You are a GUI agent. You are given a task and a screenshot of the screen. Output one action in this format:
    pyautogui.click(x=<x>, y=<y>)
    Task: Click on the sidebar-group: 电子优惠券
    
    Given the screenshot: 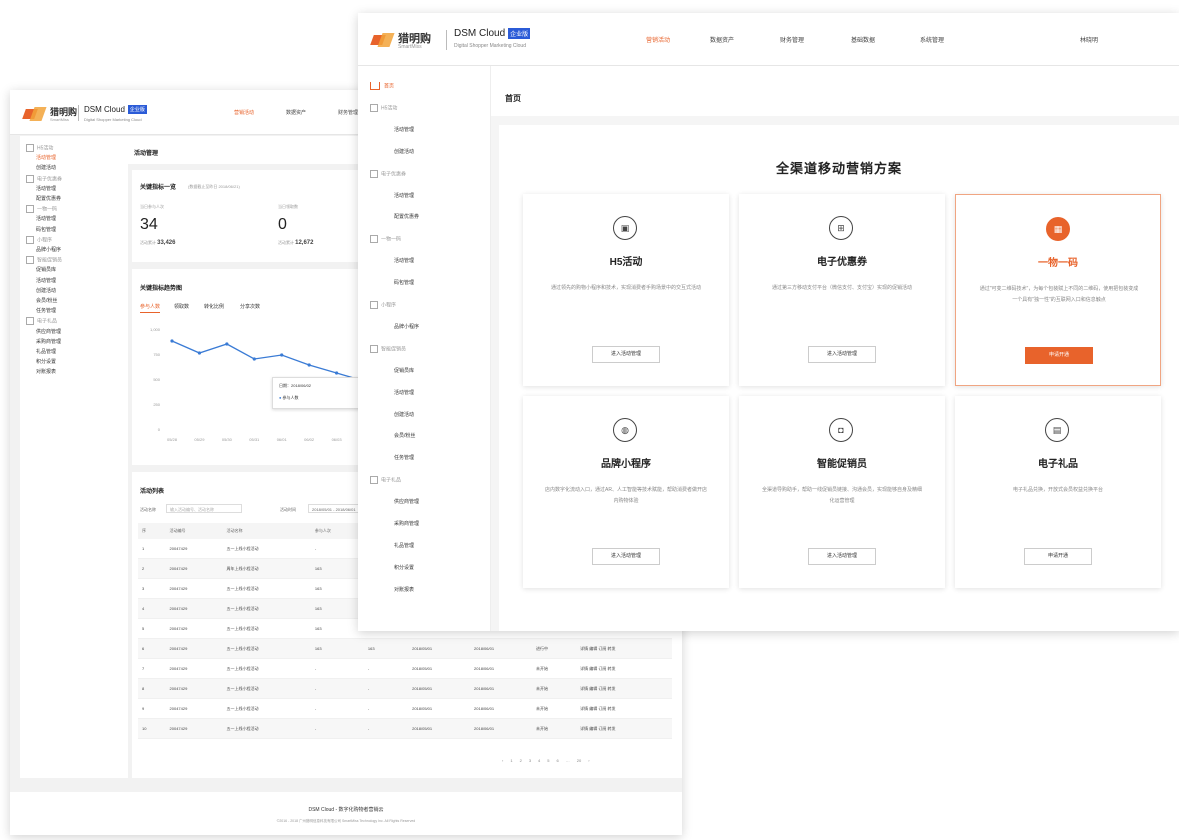 What is the action you would take?
    pyautogui.click(x=388, y=173)
    